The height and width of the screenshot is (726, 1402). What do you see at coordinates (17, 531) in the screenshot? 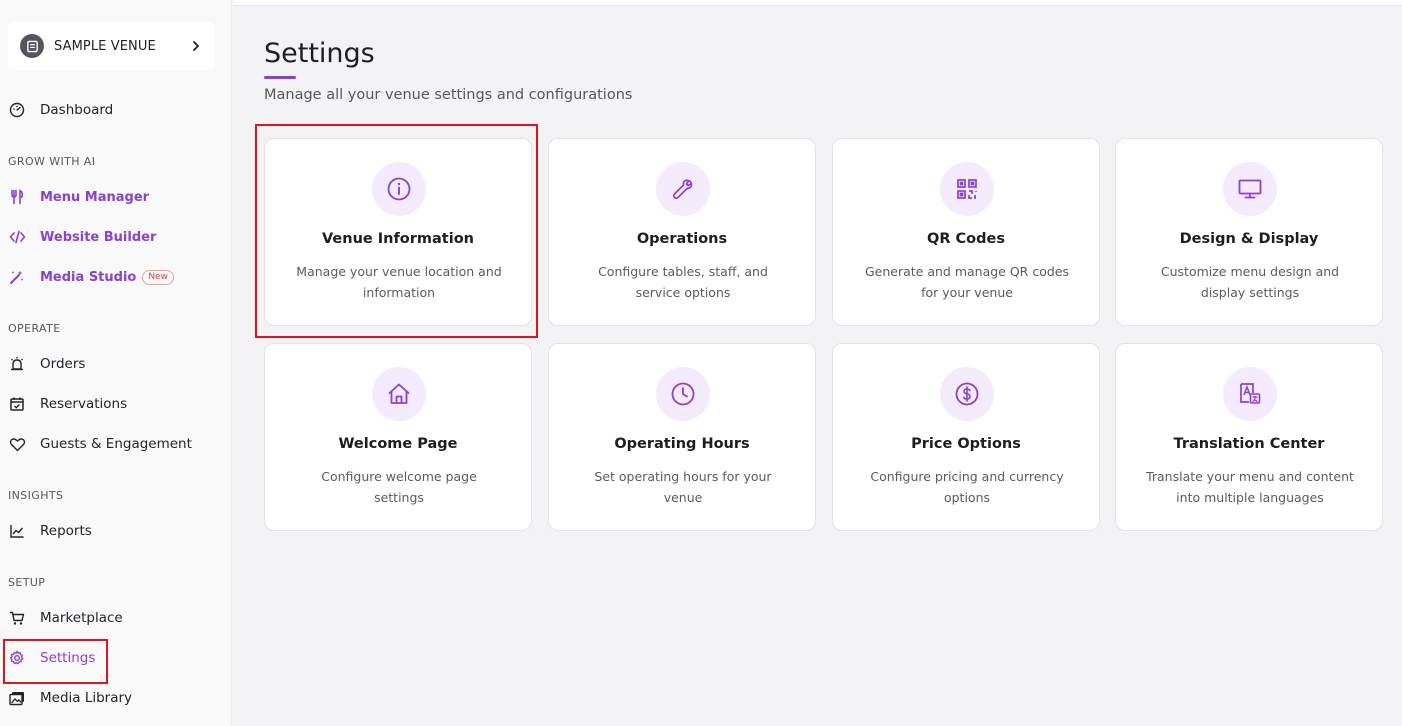
I see `line-chart-icon` at bounding box center [17, 531].